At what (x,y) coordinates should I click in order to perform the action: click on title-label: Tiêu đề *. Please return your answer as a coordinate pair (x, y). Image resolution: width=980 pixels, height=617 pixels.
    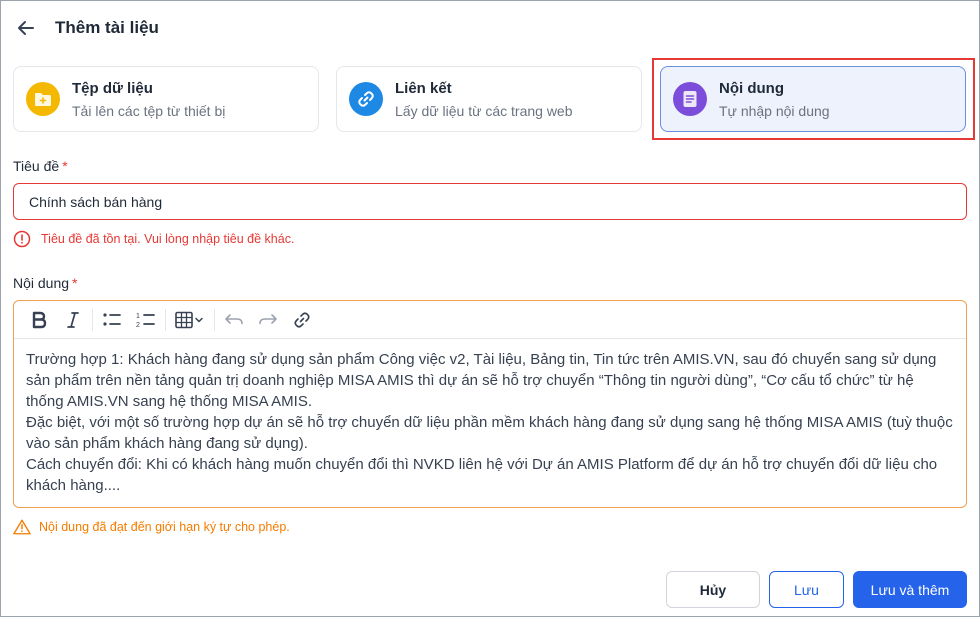
    Looking at the image, I should click on (40, 166).